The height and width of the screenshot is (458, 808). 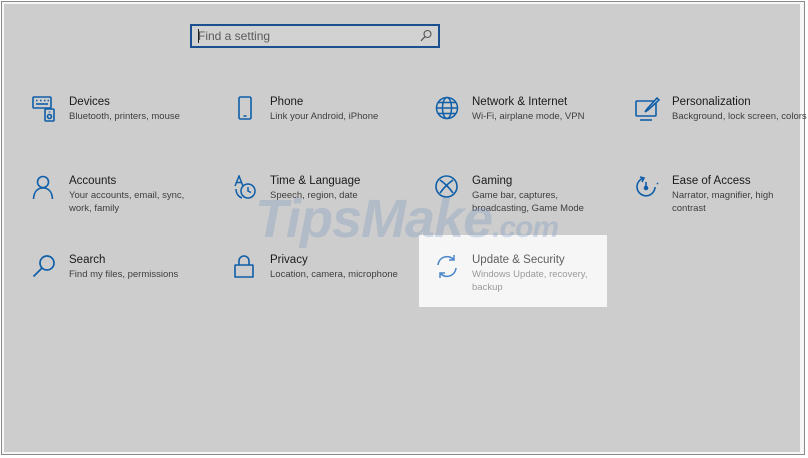 What do you see at coordinates (246, 109) in the screenshot?
I see `phone-icon` at bounding box center [246, 109].